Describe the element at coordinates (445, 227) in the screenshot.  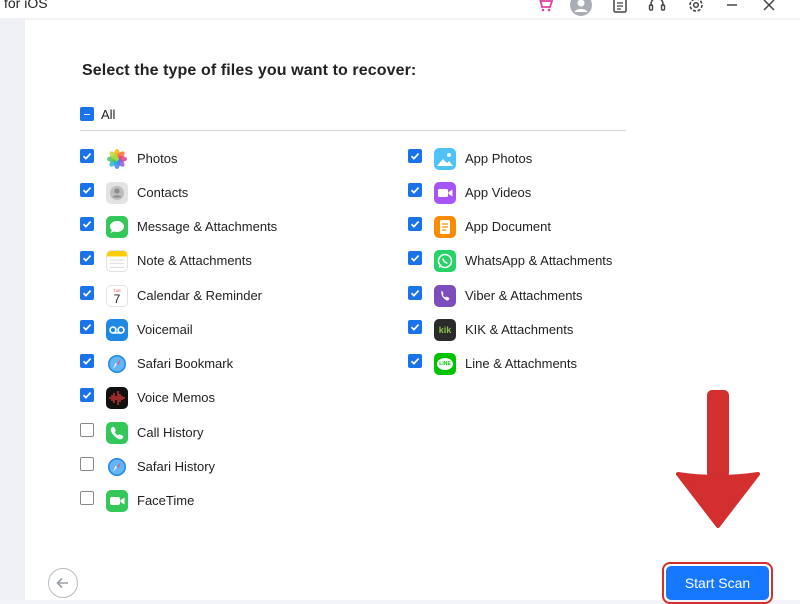
I see `app-document-icon` at that location.